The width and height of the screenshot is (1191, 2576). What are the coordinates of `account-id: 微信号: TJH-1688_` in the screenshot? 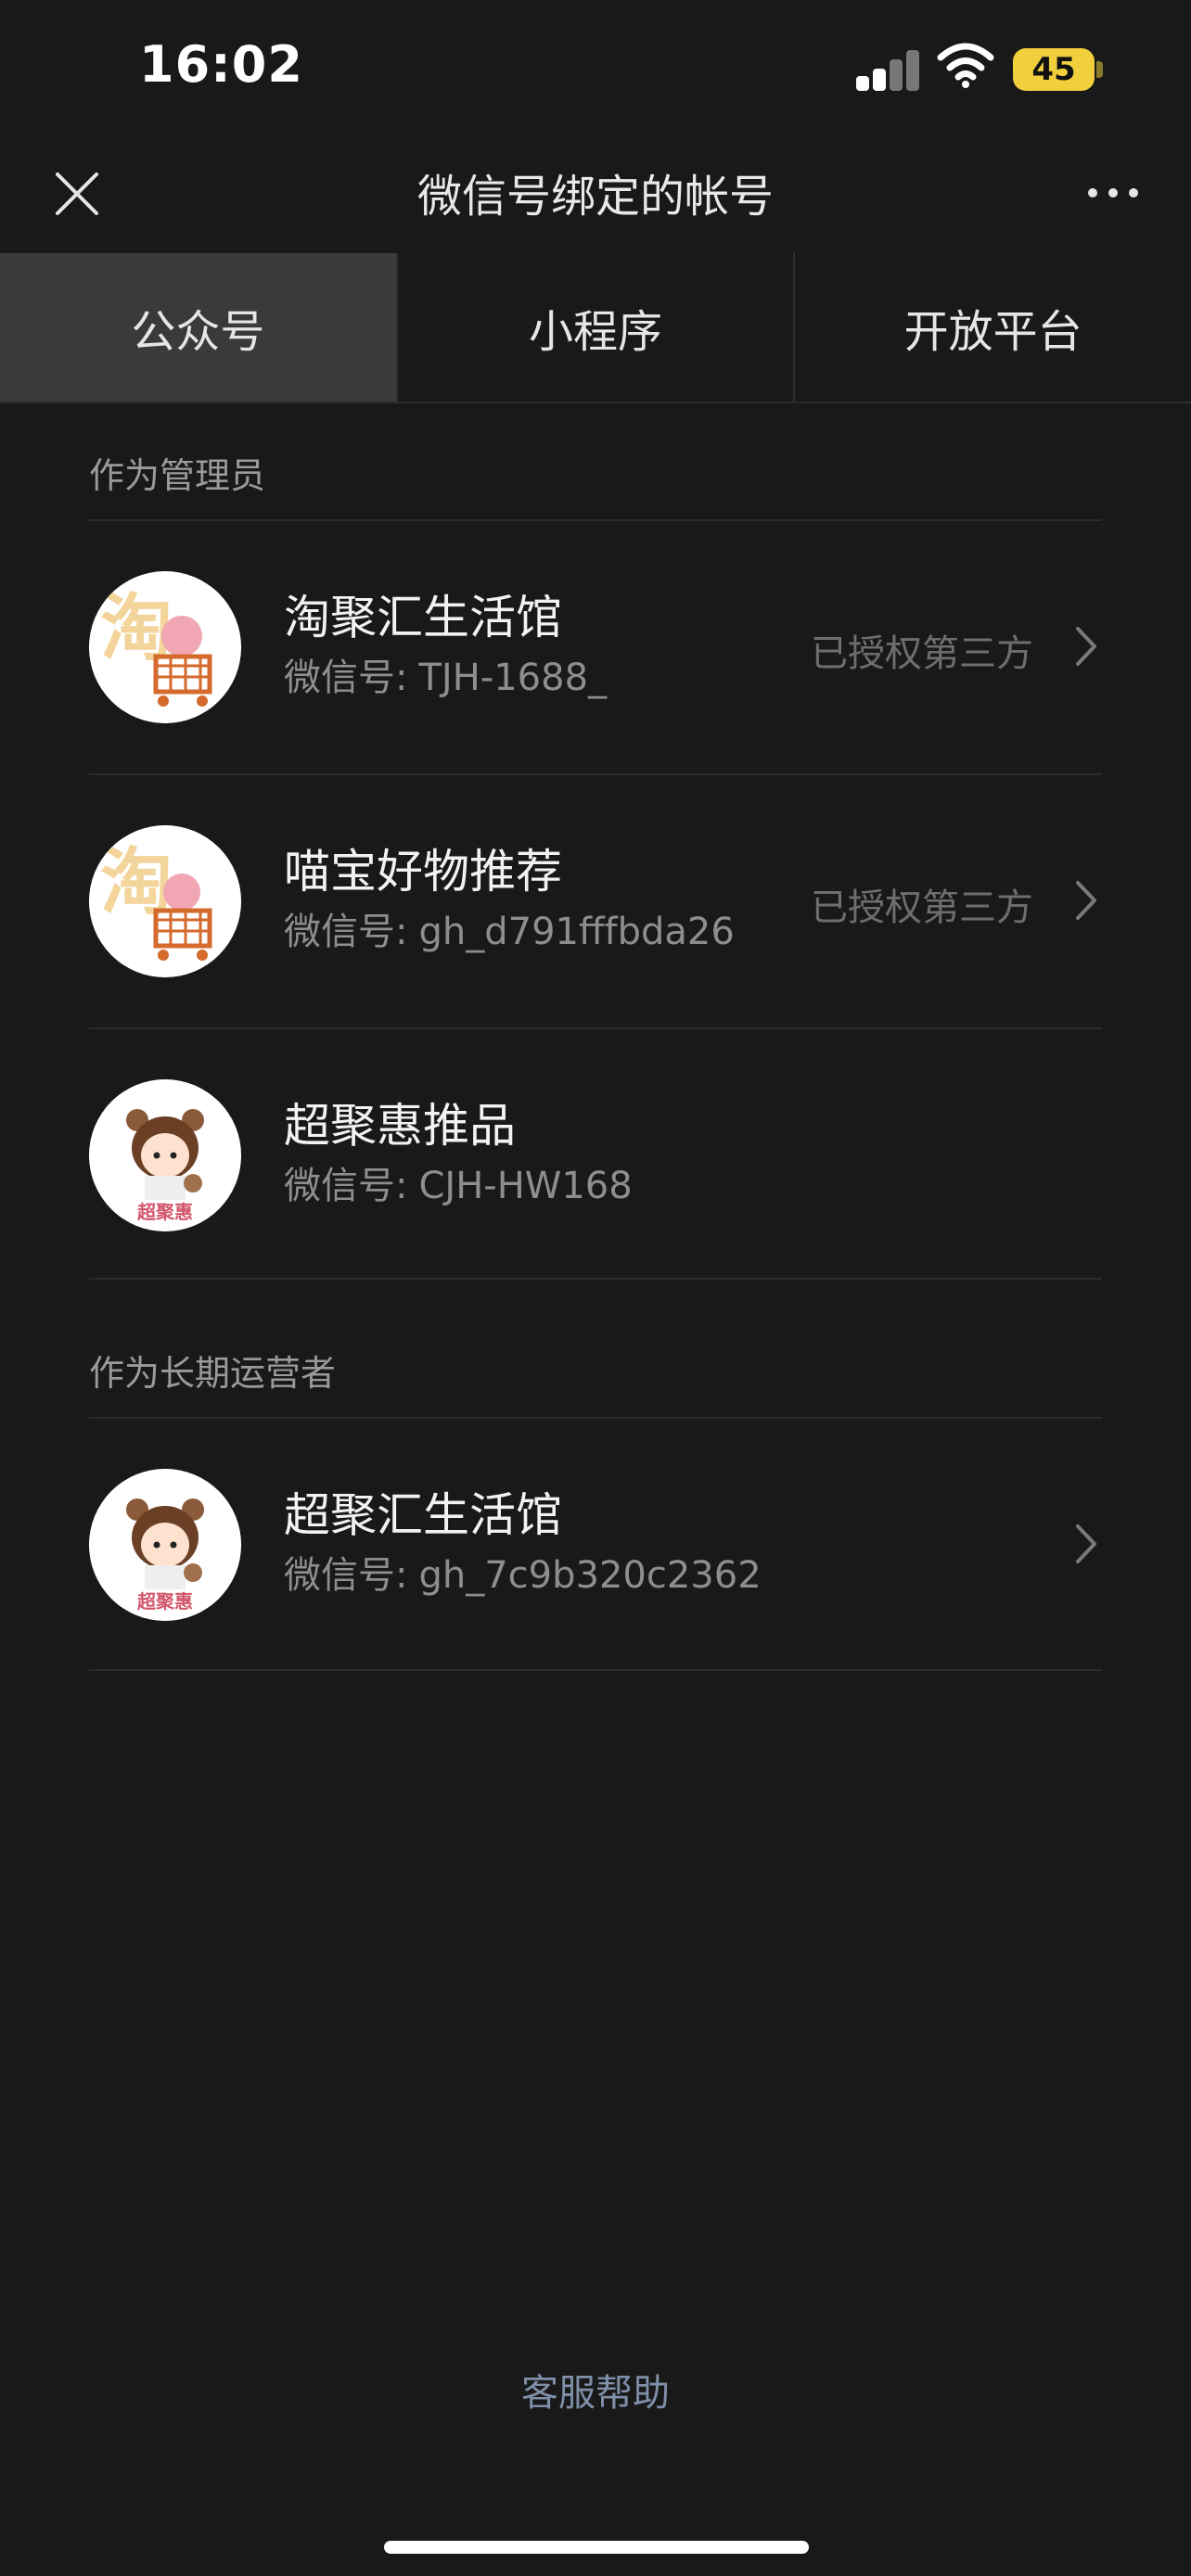 It's located at (446, 678).